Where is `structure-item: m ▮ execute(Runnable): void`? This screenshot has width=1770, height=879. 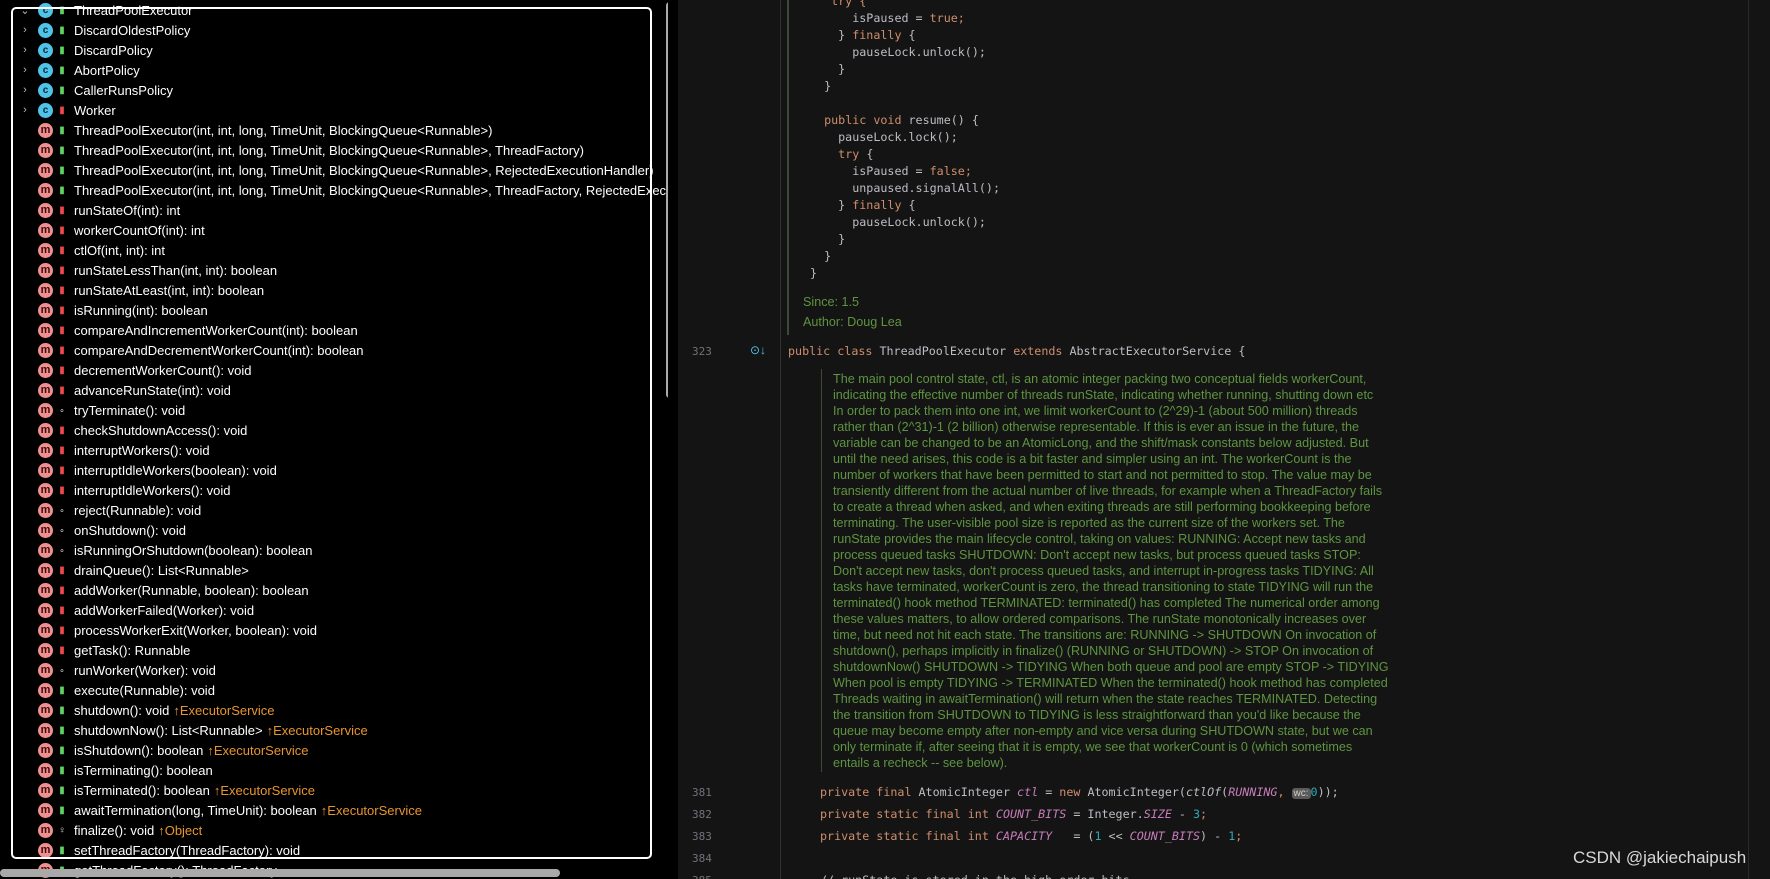
structure-item: m ▮ execute(Runnable): void is located at coordinates (334, 690).